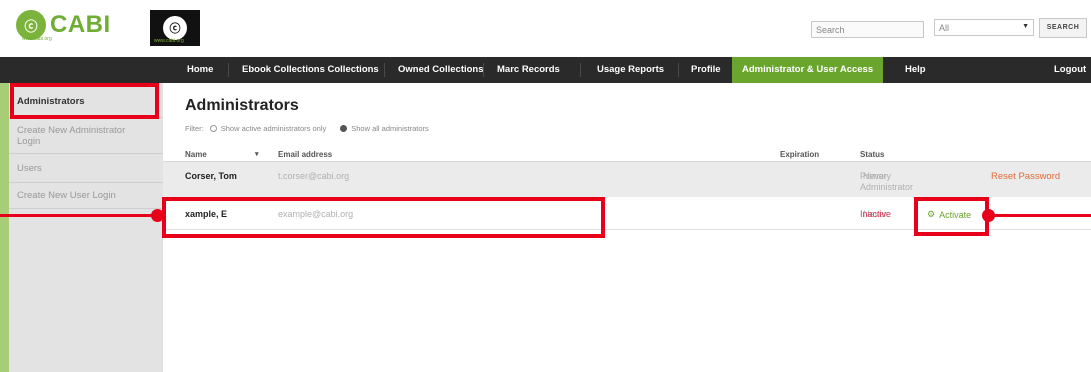 The height and width of the screenshot is (372, 1091). I want to click on radio-active-only, so click(213, 128).